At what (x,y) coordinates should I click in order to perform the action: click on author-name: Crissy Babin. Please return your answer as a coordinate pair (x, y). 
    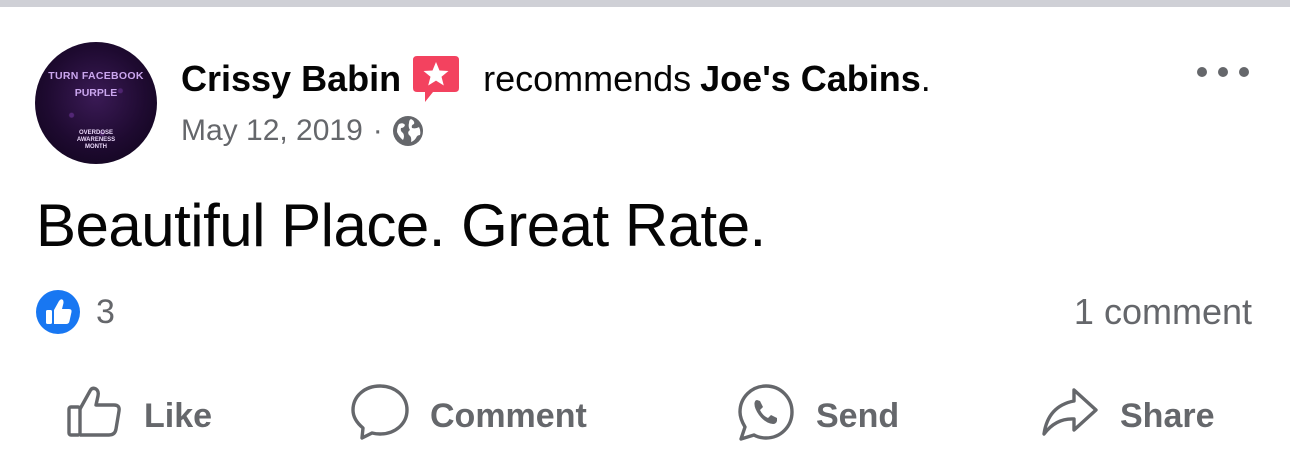
    Looking at the image, I should click on (291, 79).